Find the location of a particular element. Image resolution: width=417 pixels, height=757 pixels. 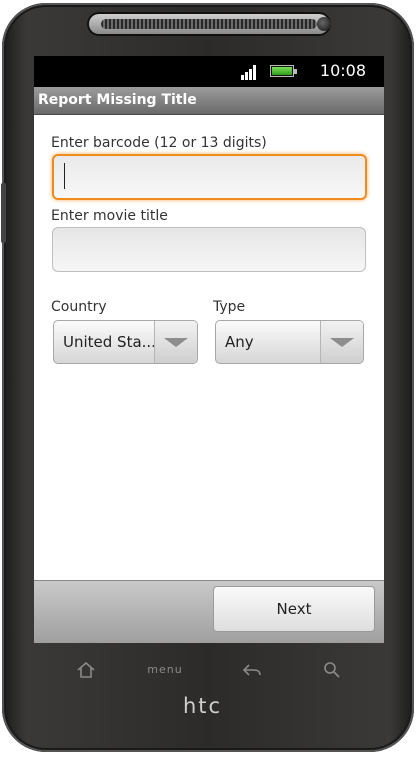

earpiece-speaker is located at coordinates (210, 24).